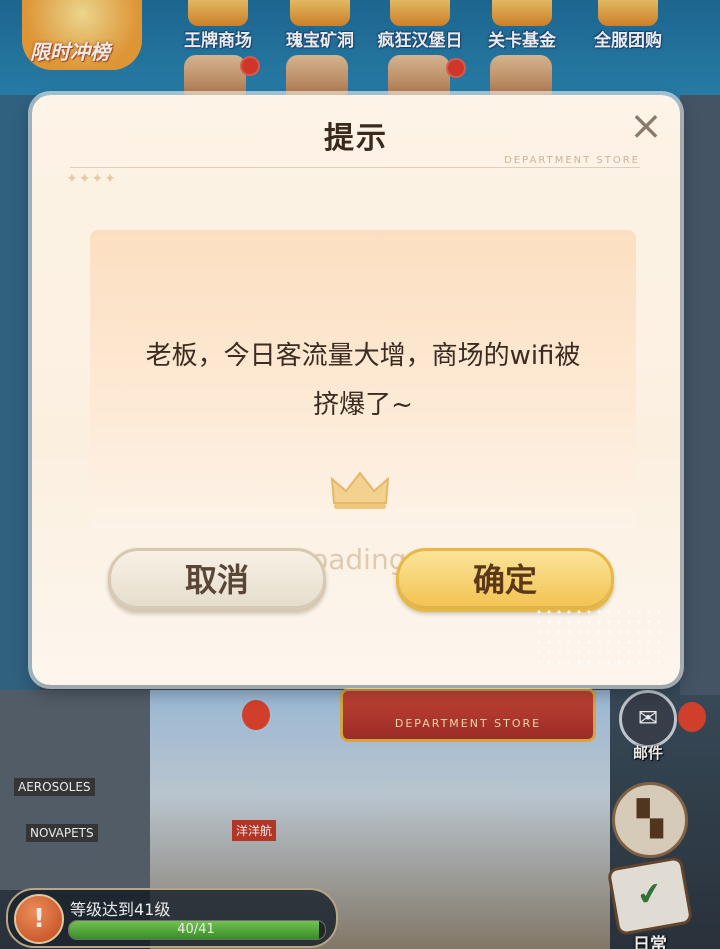 The width and height of the screenshot is (720, 949). Describe the element at coordinates (355, 167) in the screenshot. I see `title-divider` at that location.